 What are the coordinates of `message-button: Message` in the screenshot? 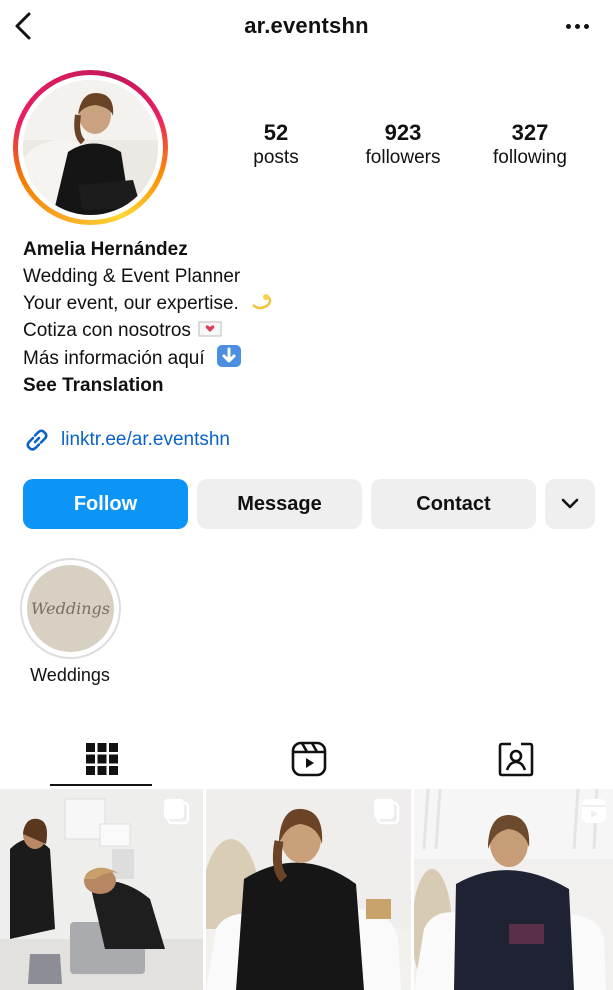 It's located at (279, 504).